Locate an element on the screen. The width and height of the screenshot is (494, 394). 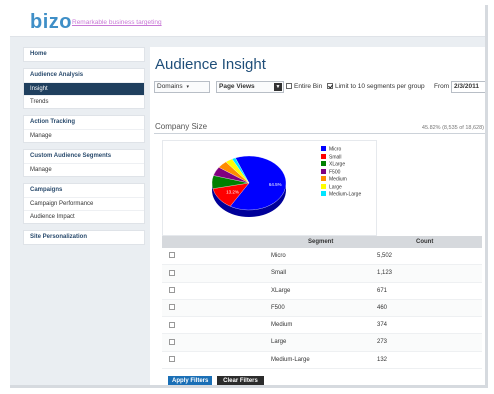
bizo-logo: bizo is located at coordinates (51, 22).